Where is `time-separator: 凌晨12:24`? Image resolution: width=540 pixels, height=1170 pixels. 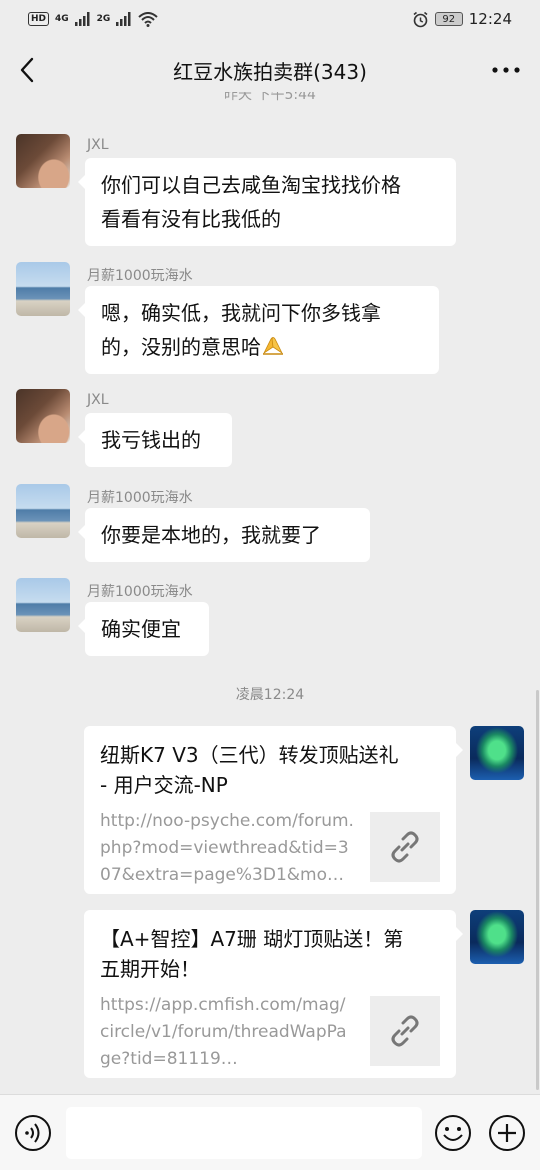
time-separator: 凌晨12:24 is located at coordinates (270, 695).